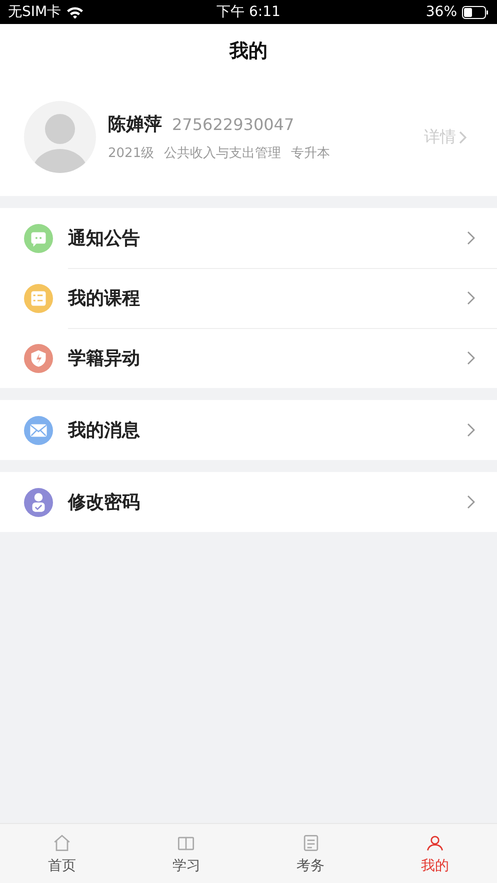 Image resolution: width=497 pixels, height=883 pixels. Describe the element at coordinates (434, 853) in the screenshot. I see `tab: 我的` at that location.